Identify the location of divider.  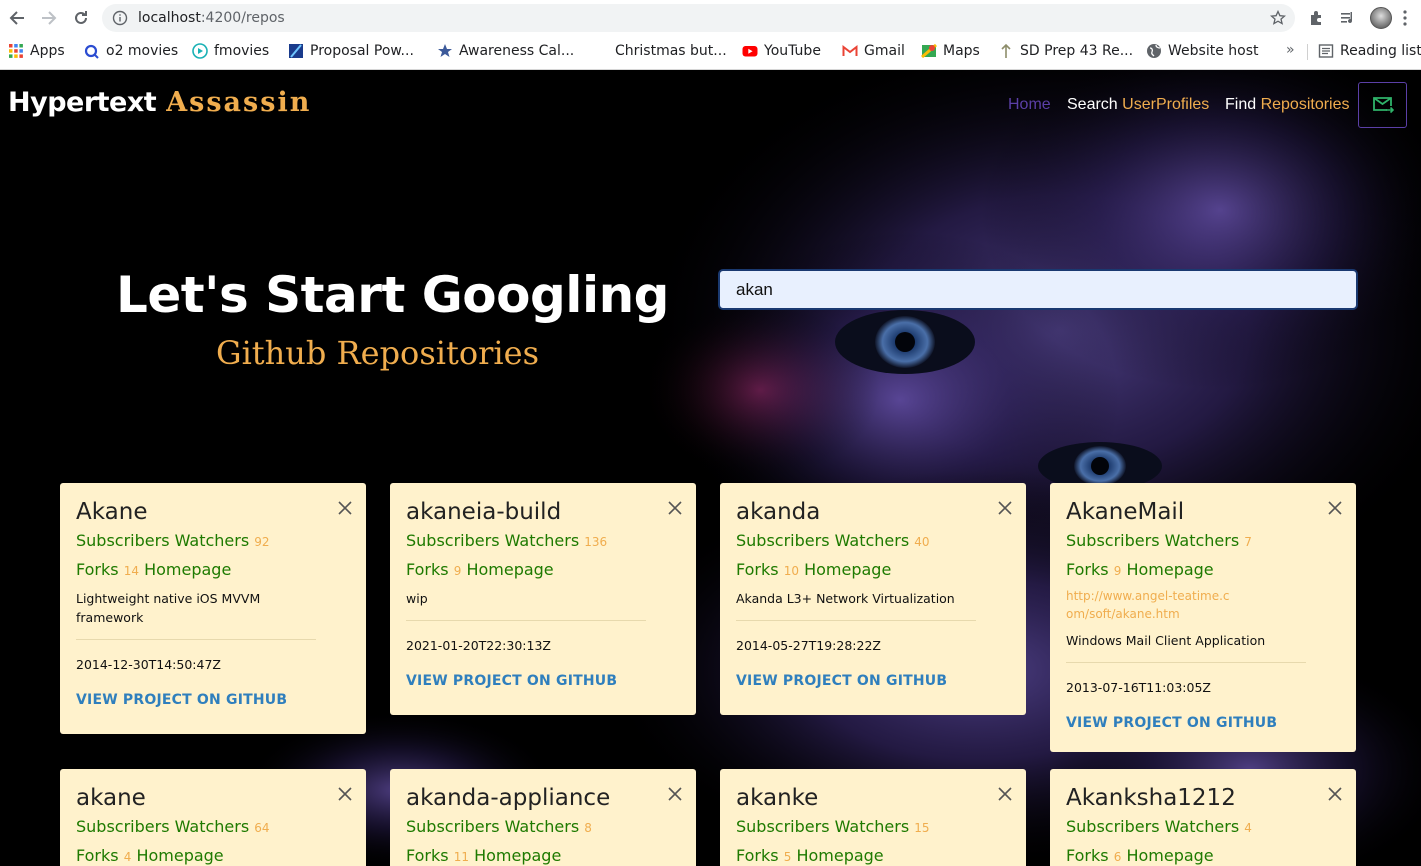
(856, 620).